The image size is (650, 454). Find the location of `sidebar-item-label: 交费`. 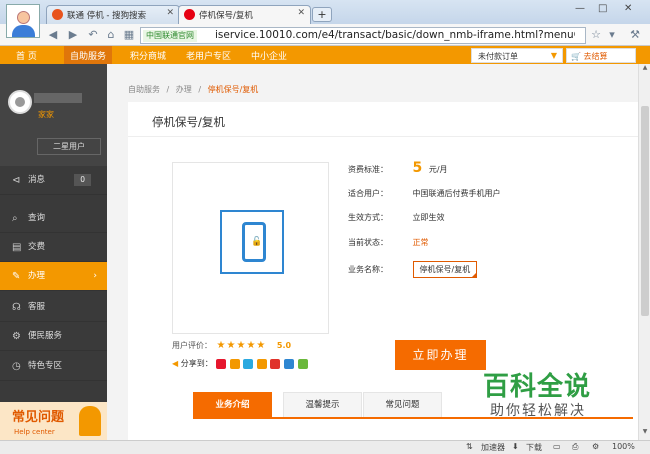

sidebar-item-label: 交费 is located at coordinates (37, 247).